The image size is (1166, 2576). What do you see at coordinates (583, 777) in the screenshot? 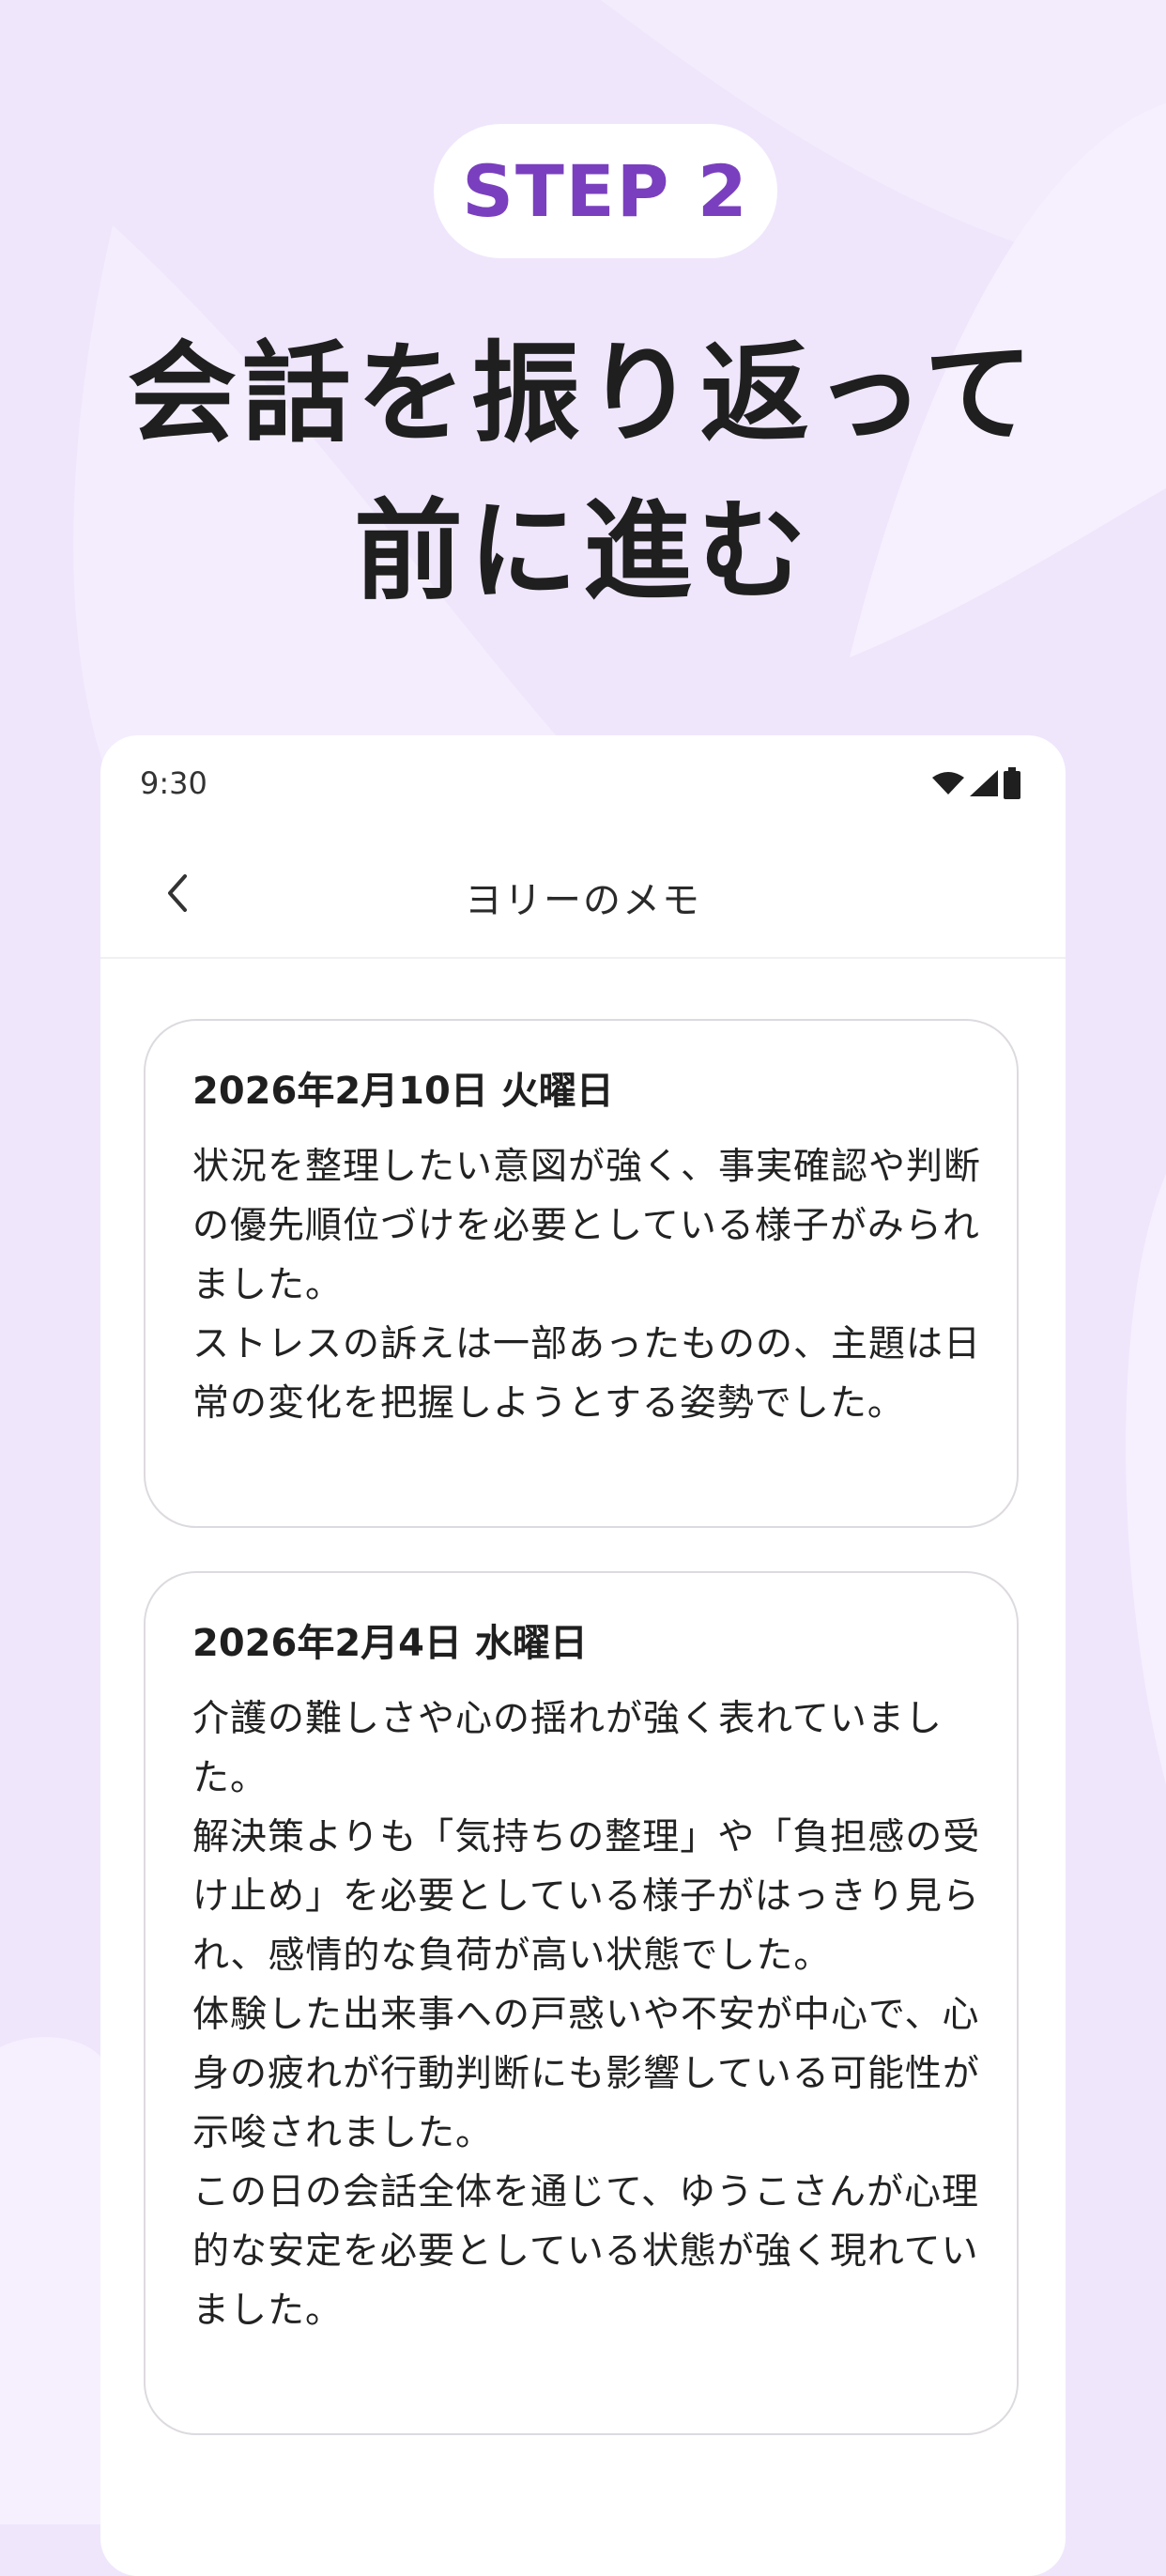
I see `status-bar: 9:30` at bounding box center [583, 777].